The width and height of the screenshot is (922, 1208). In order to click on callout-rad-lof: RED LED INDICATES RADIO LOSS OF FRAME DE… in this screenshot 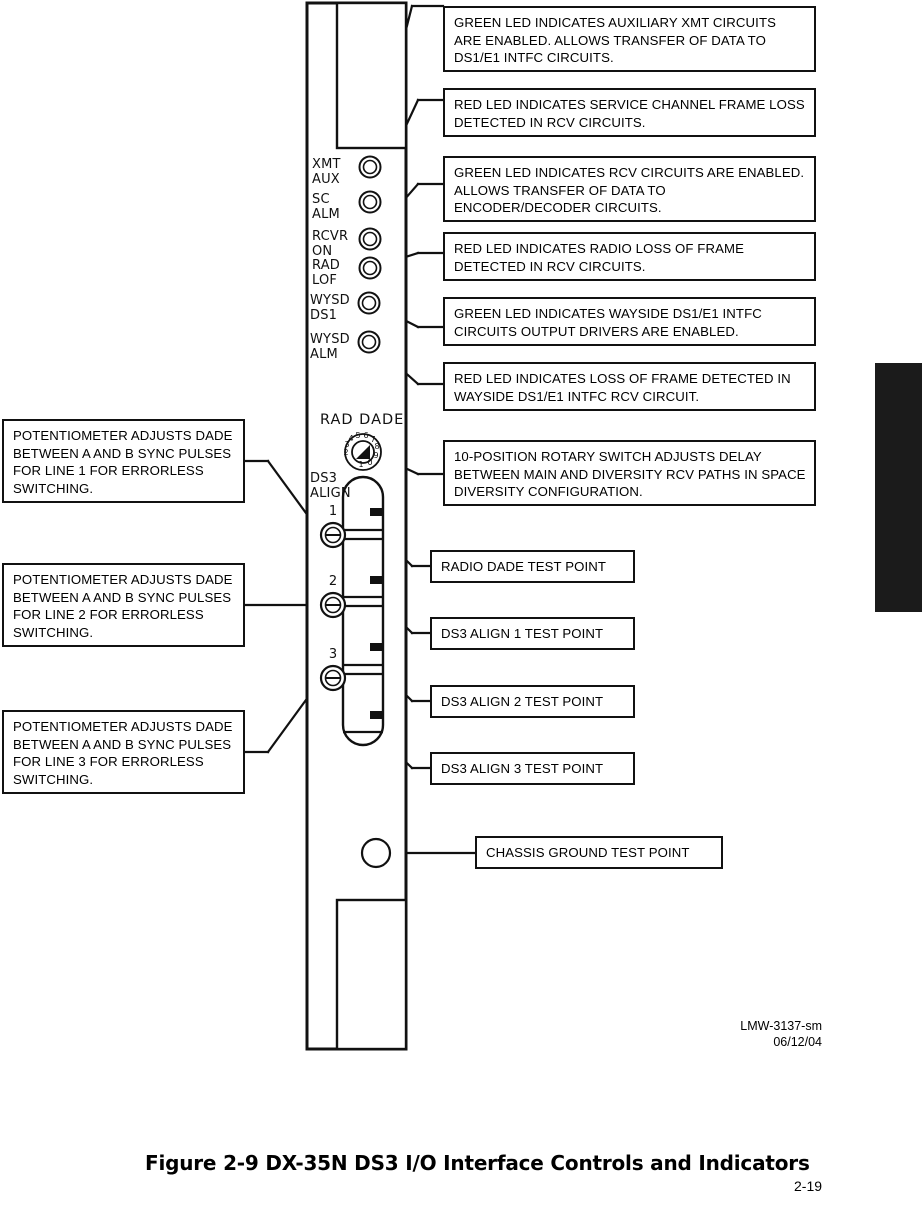, I will do `click(629, 256)`.